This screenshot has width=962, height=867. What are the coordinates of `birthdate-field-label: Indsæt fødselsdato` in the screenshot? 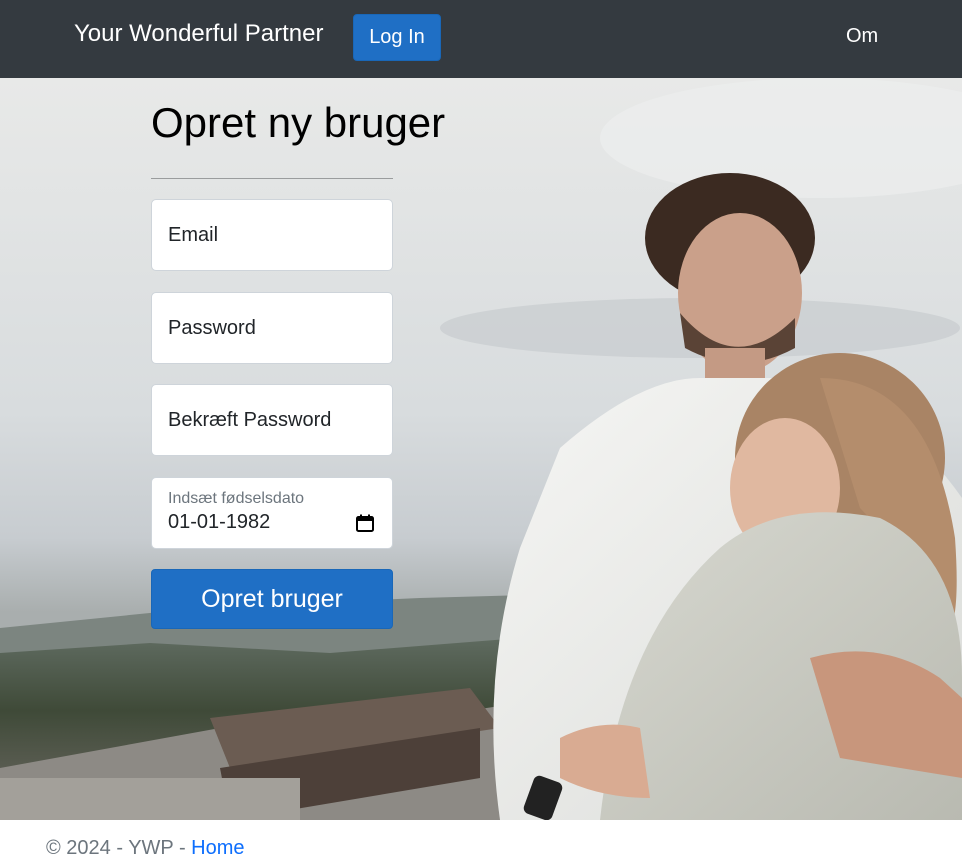 It's located at (236, 498).